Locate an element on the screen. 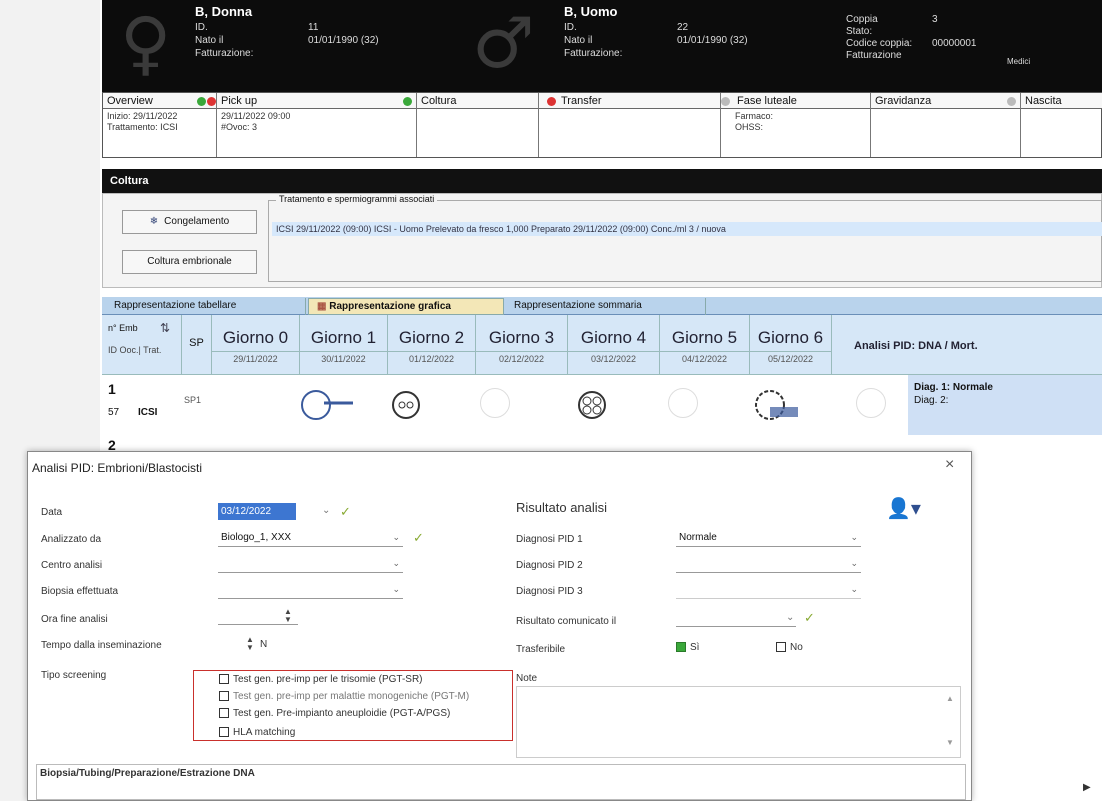 This screenshot has width=1102, height=801. scroll-right-icon: ▶ is located at coordinates (1087, 787).